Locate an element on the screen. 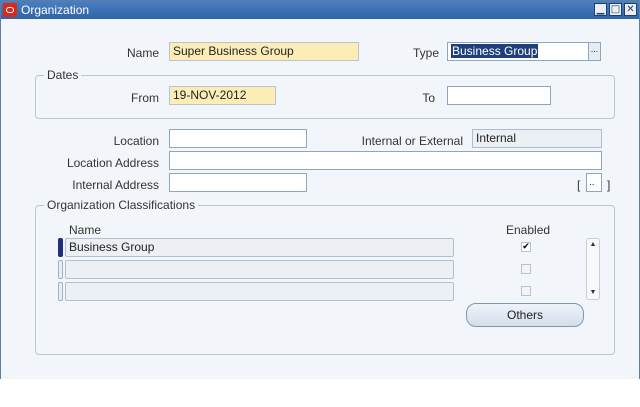 The image size is (640, 407). minimize-icon: ▁ is located at coordinates (600, 9).